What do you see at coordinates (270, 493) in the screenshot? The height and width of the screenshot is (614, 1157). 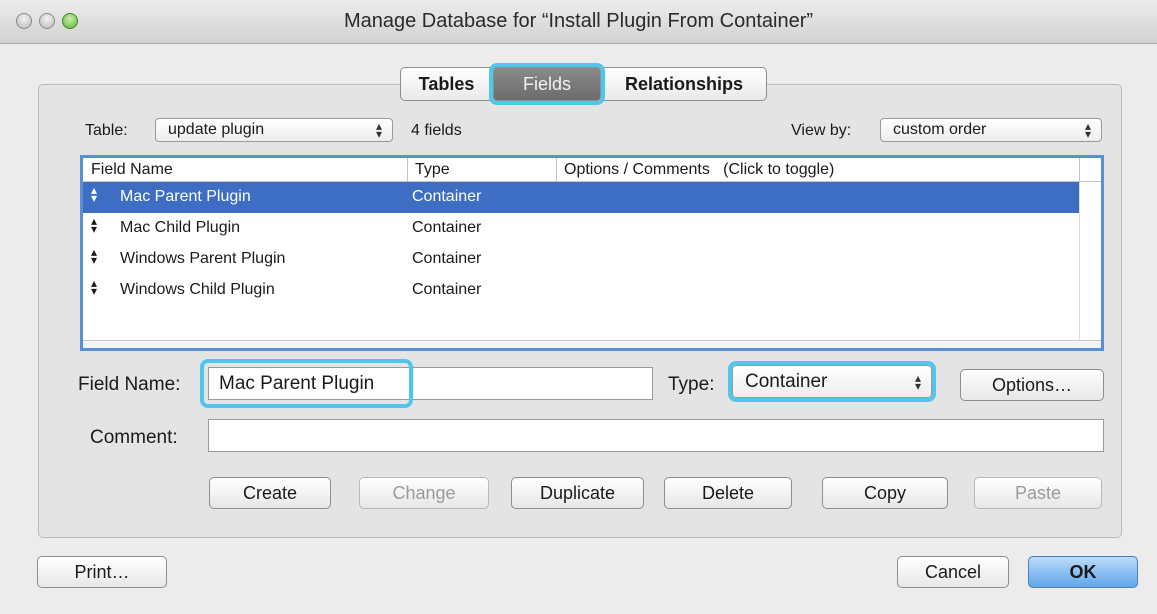 I see `create-button: Create` at bounding box center [270, 493].